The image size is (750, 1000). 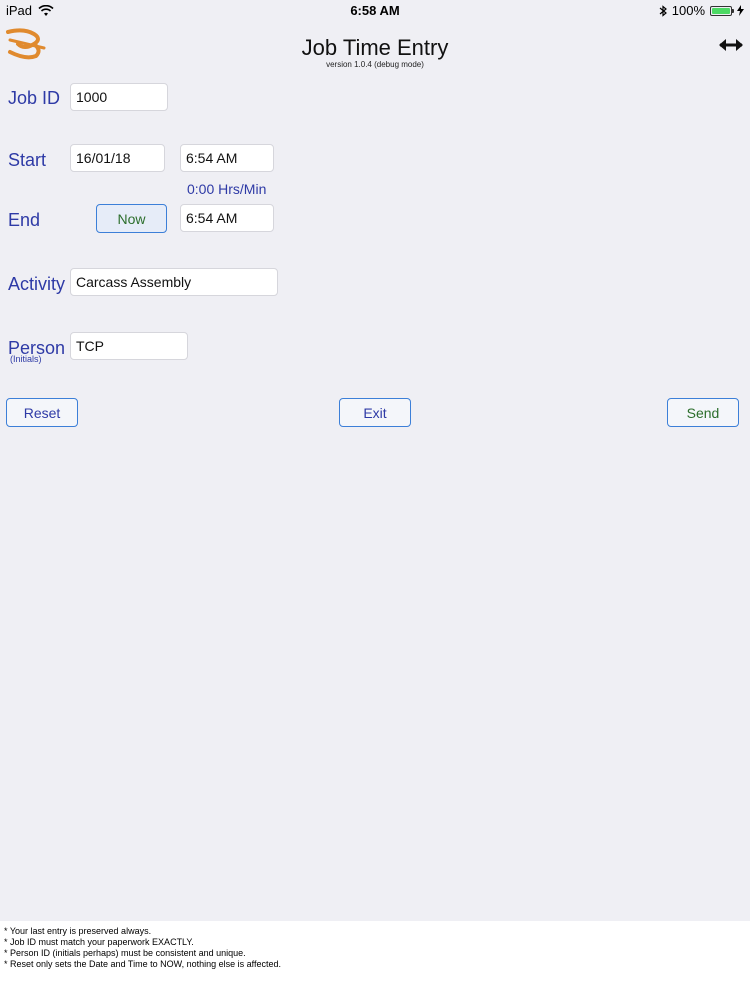 What do you see at coordinates (731, 45) in the screenshot?
I see `resize-arrows-icon` at bounding box center [731, 45].